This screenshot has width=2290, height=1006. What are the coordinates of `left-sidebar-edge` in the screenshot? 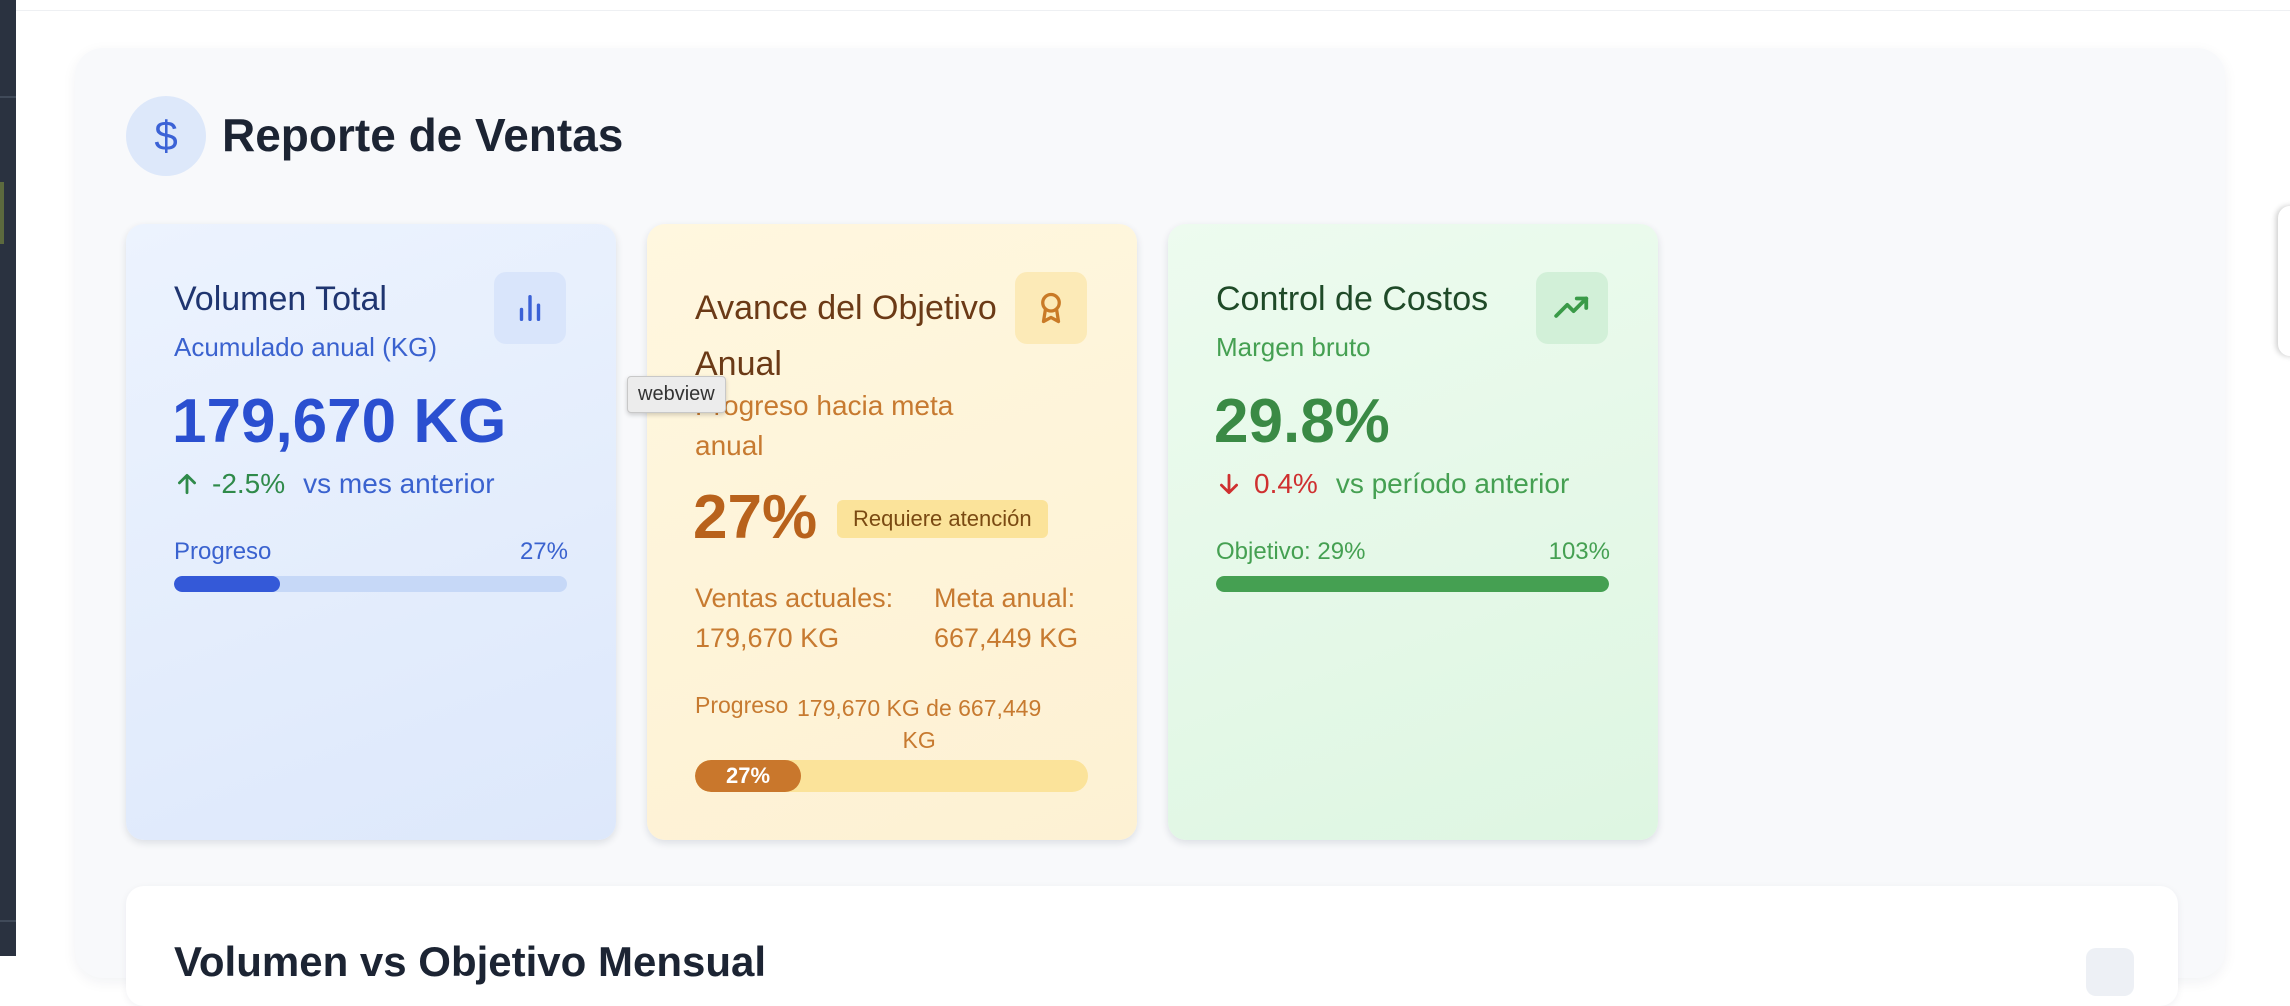 It's located at (8, 478).